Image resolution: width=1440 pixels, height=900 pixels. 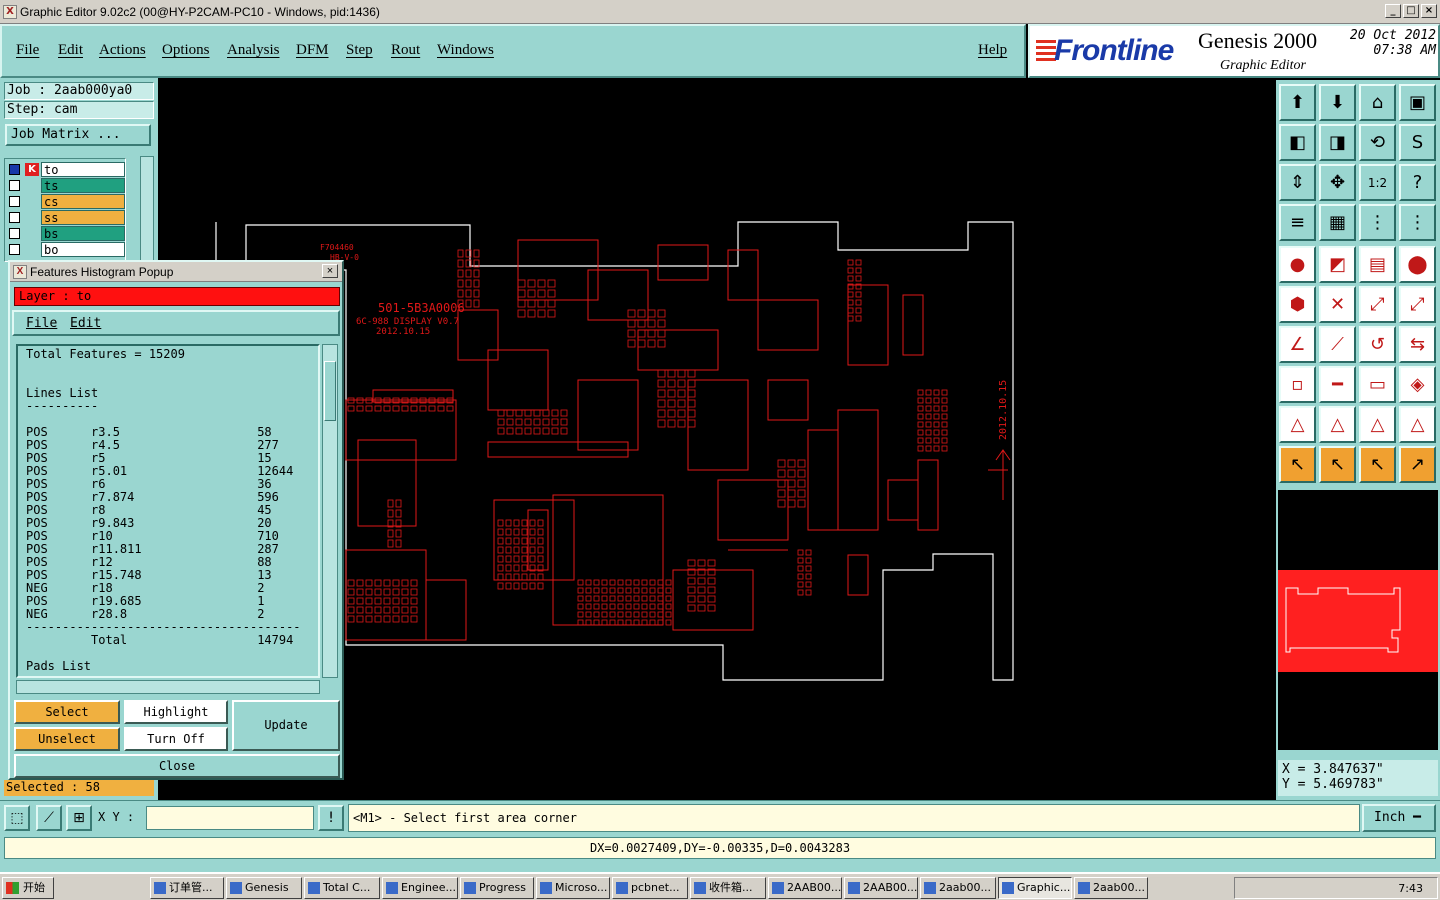 I want to click on menu-step: Step, so click(x=359, y=50).